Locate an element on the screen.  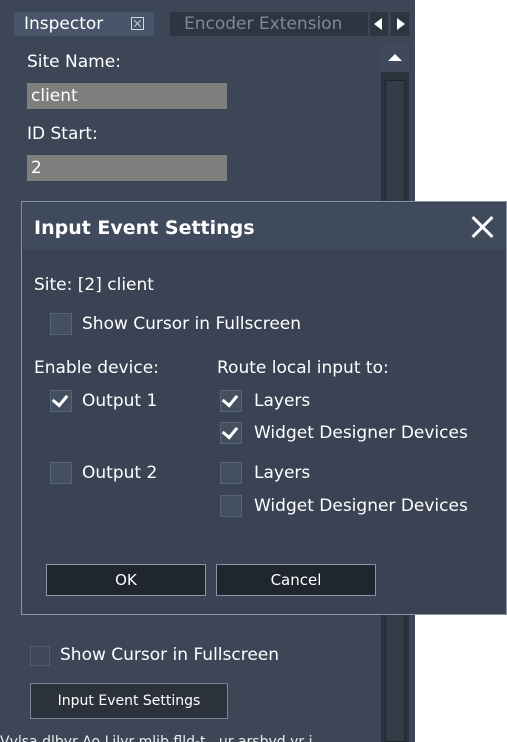
output2-checkbox is located at coordinates (61, 473).